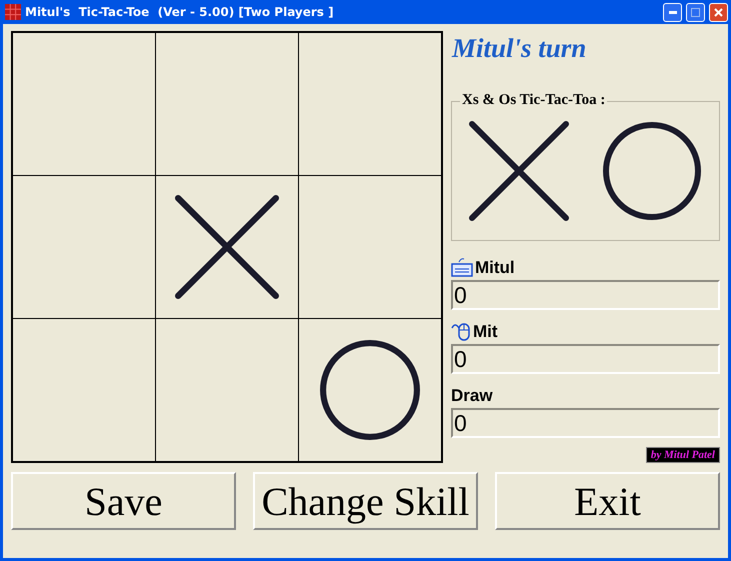 Image resolution: width=731 pixels, height=561 pixels. Describe the element at coordinates (607, 501) in the screenshot. I see `action-button: Exit` at that location.